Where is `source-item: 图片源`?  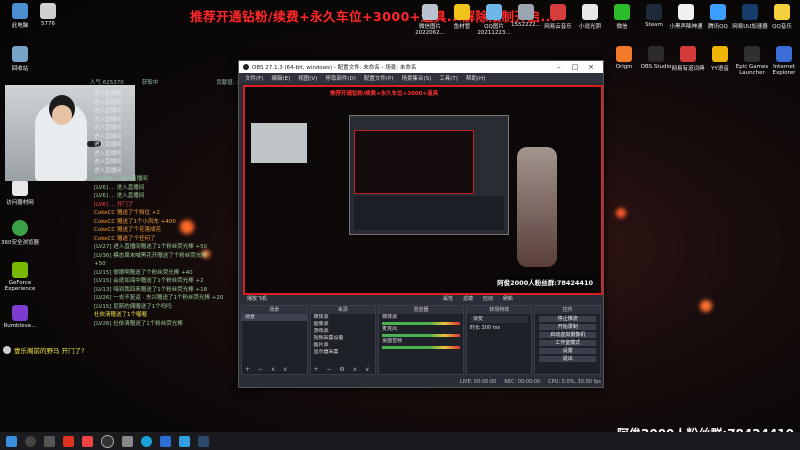
source-item: 图片源 is located at coordinates (343, 345).